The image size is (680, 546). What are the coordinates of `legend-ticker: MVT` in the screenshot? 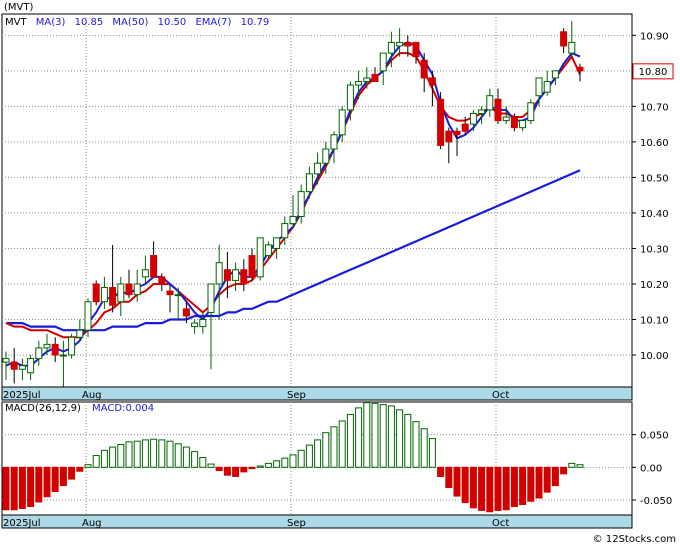 It's located at (16, 22).